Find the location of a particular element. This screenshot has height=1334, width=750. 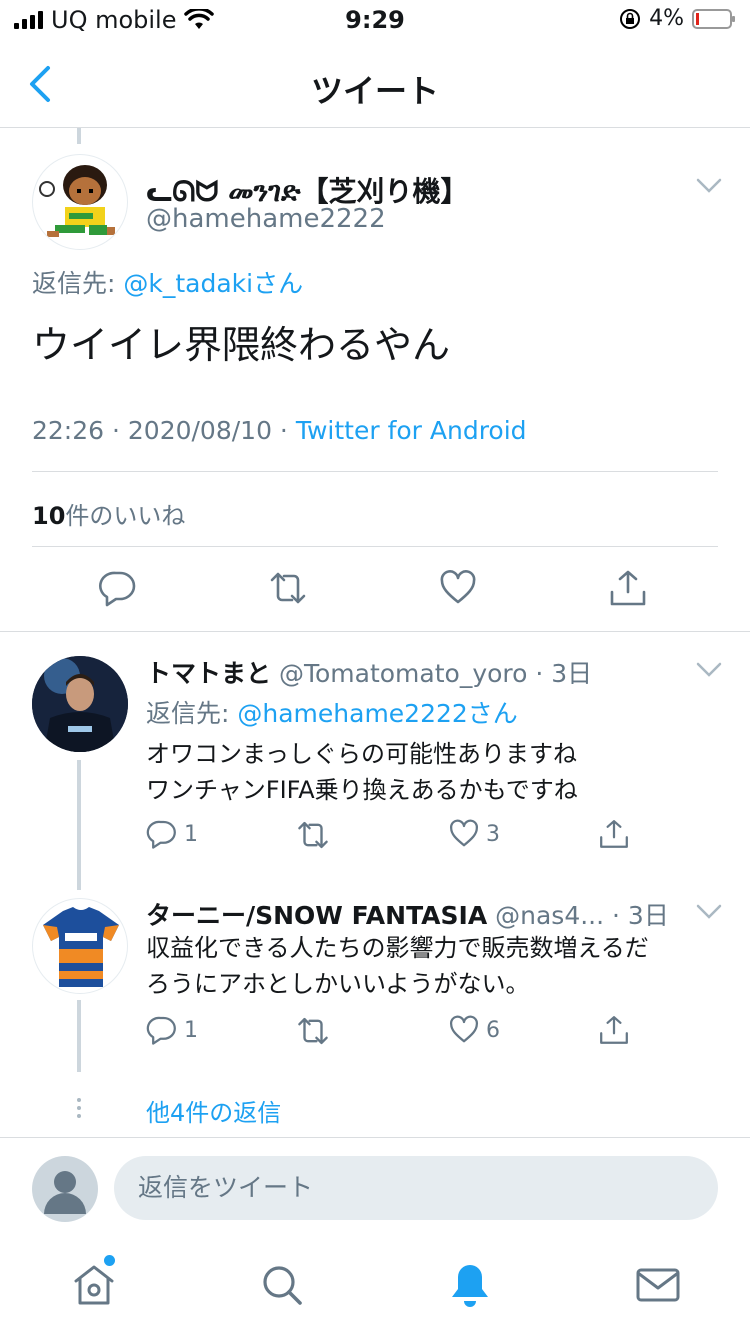

tweet-client-link: Twitter for Android is located at coordinates (411, 430).